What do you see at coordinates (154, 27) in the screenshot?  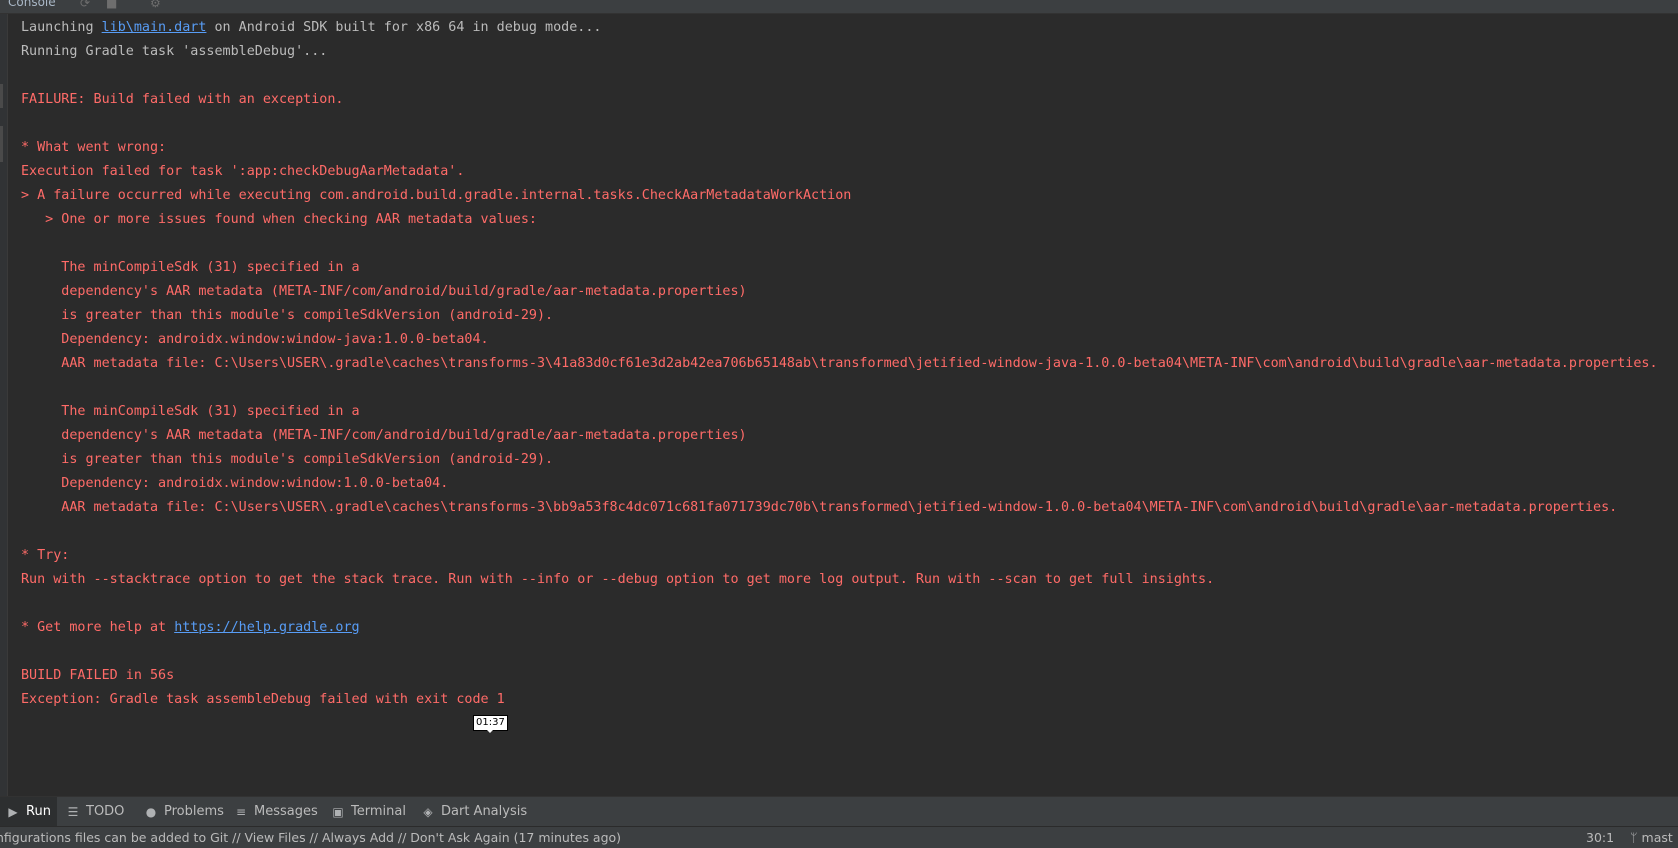 I see `console-link: lib\main.dart` at bounding box center [154, 27].